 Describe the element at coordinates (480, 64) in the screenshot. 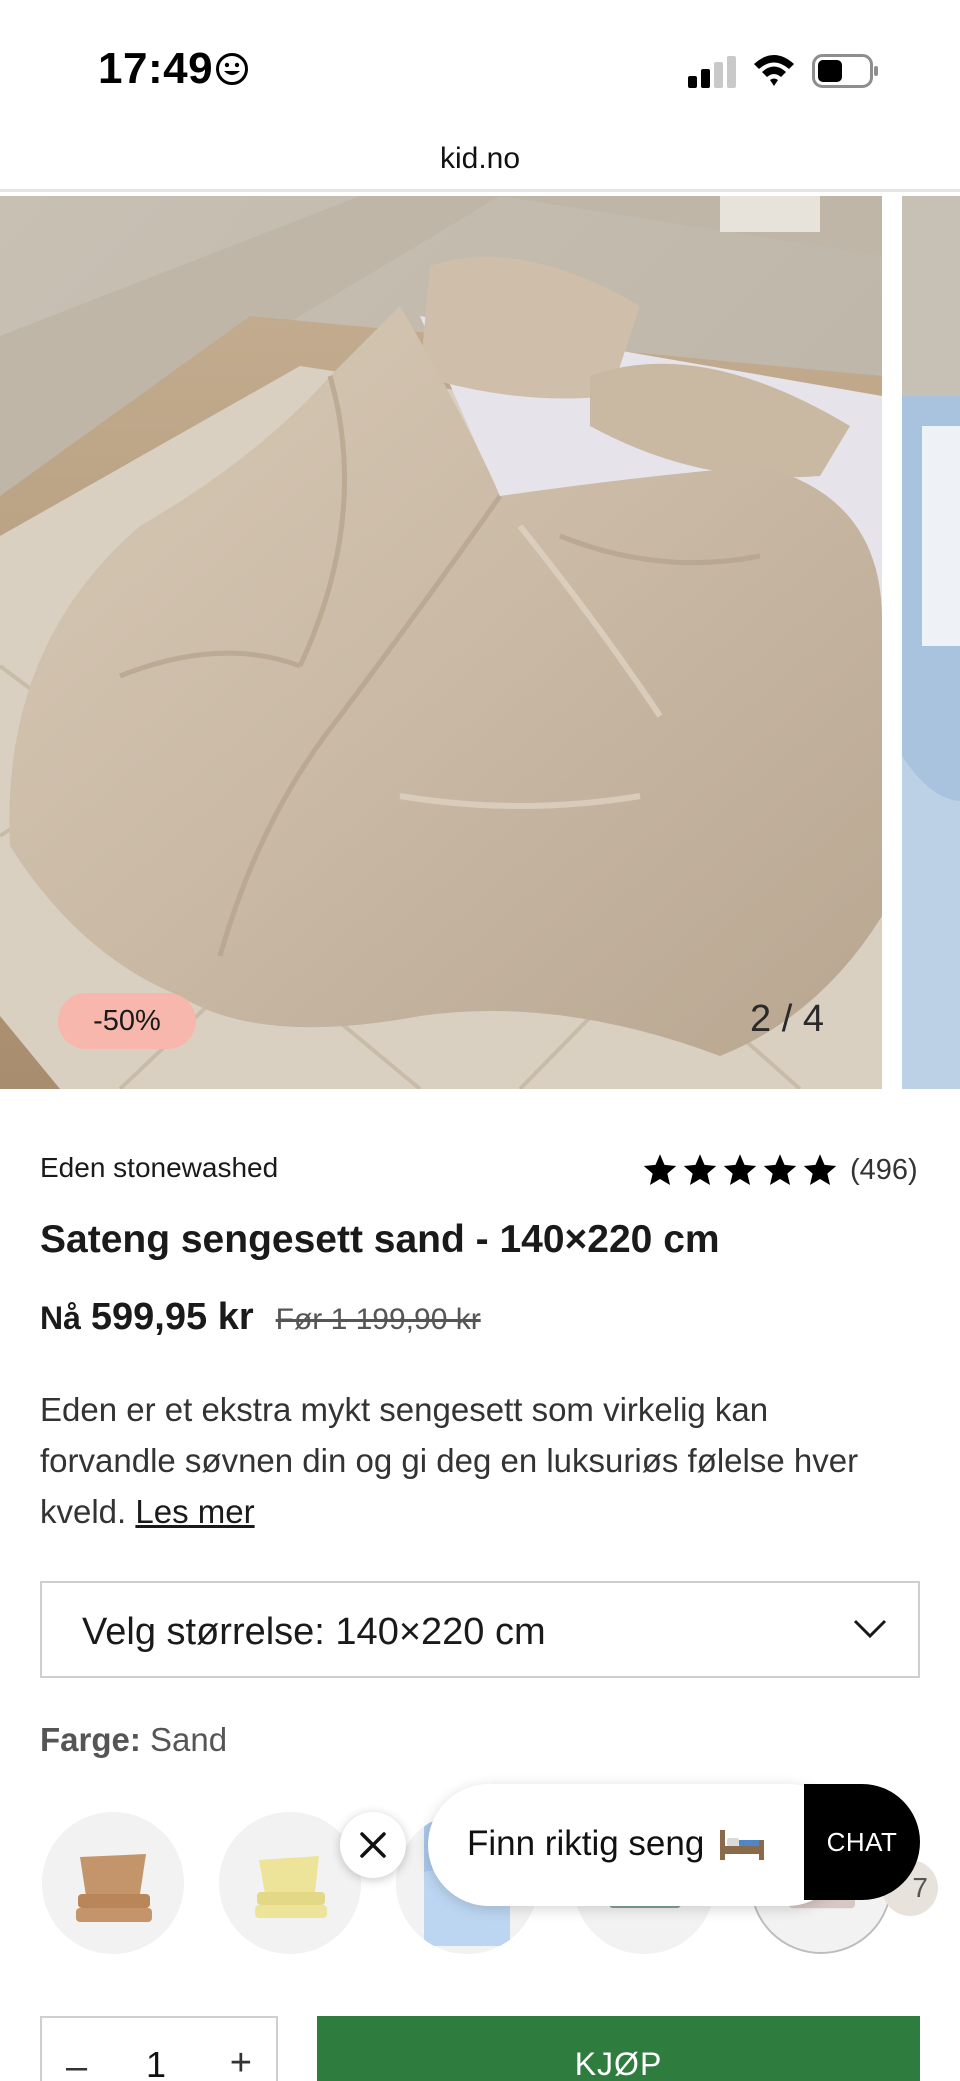

I see `status-bar: 17:49` at that location.